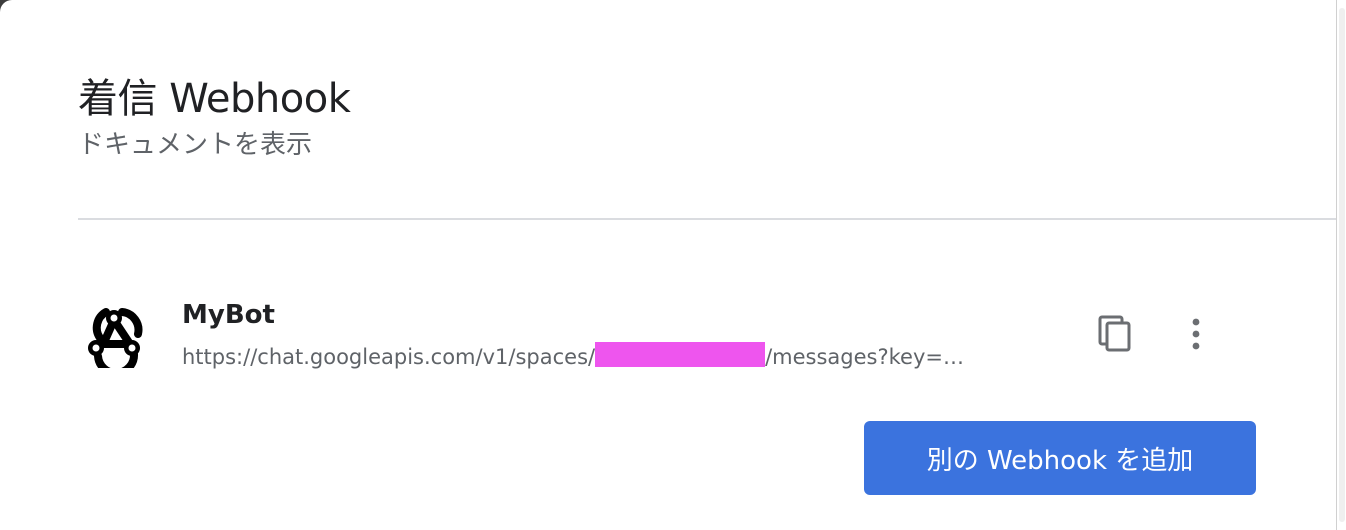 The width and height of the screenshot is (1346, 530). I want to click on dialog-title: 着信 Webhook, so click(214, 99).